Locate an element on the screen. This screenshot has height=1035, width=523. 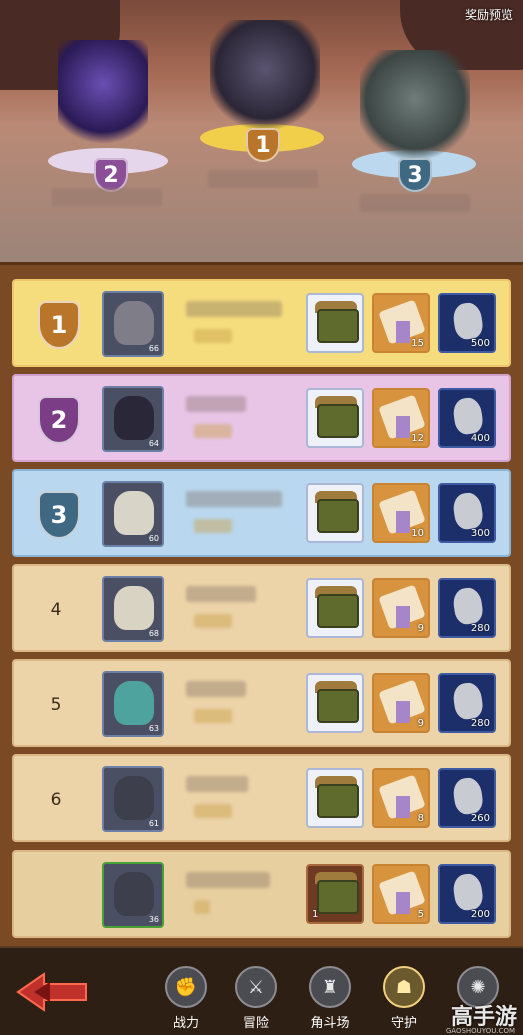
reward-preview-link: 奖励预览 is located at coordinates (489, 14).